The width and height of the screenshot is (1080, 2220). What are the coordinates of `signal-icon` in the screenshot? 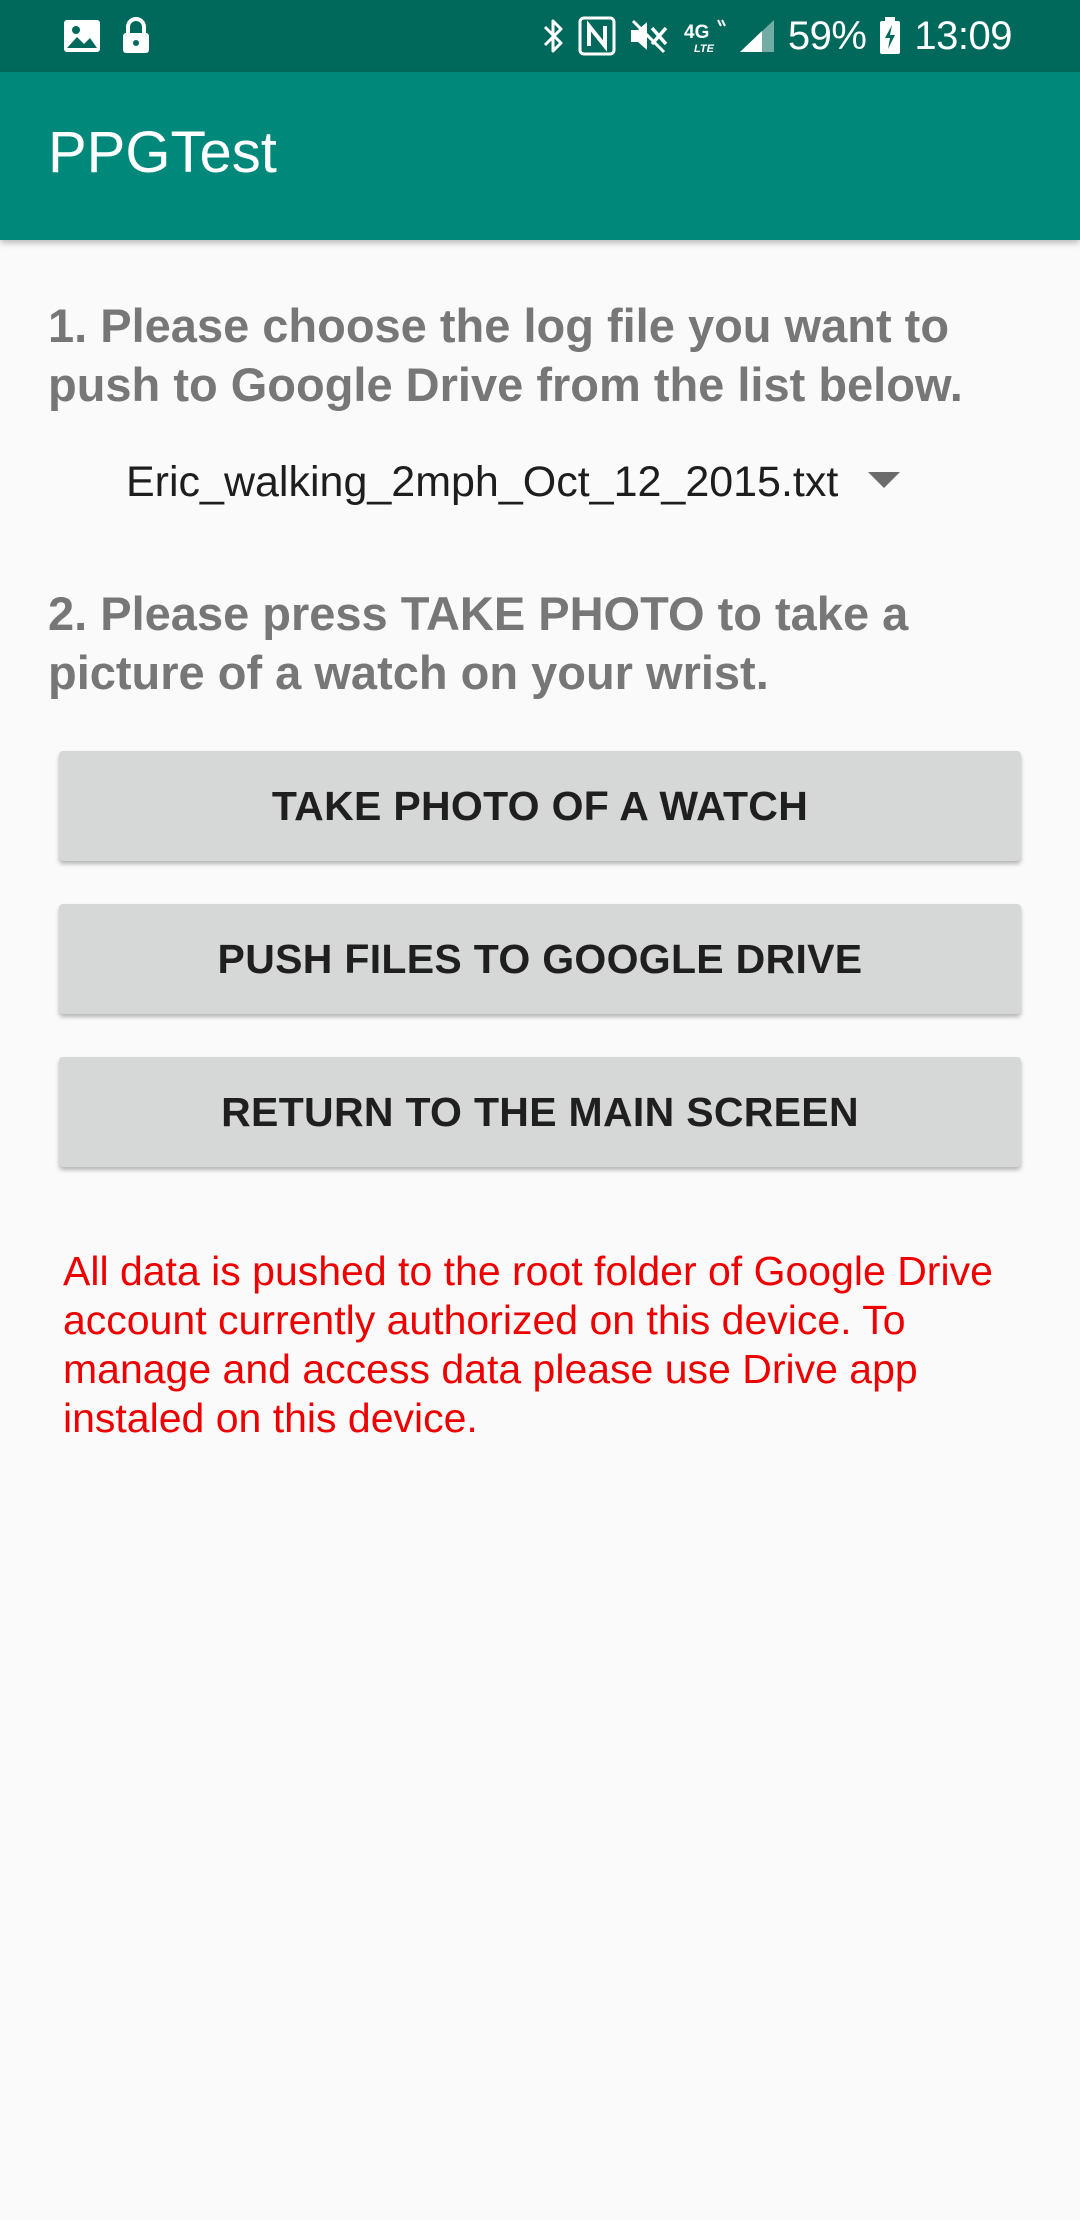 It's located at (757, 36).